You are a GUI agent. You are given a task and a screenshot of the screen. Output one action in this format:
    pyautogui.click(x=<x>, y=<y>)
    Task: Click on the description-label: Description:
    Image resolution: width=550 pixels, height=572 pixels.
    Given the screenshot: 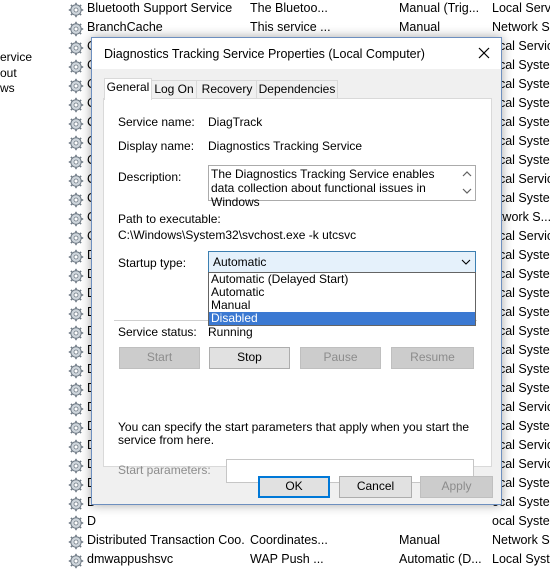 What is the action you would take?
    pyautogui.click(x=150, y=177)
    